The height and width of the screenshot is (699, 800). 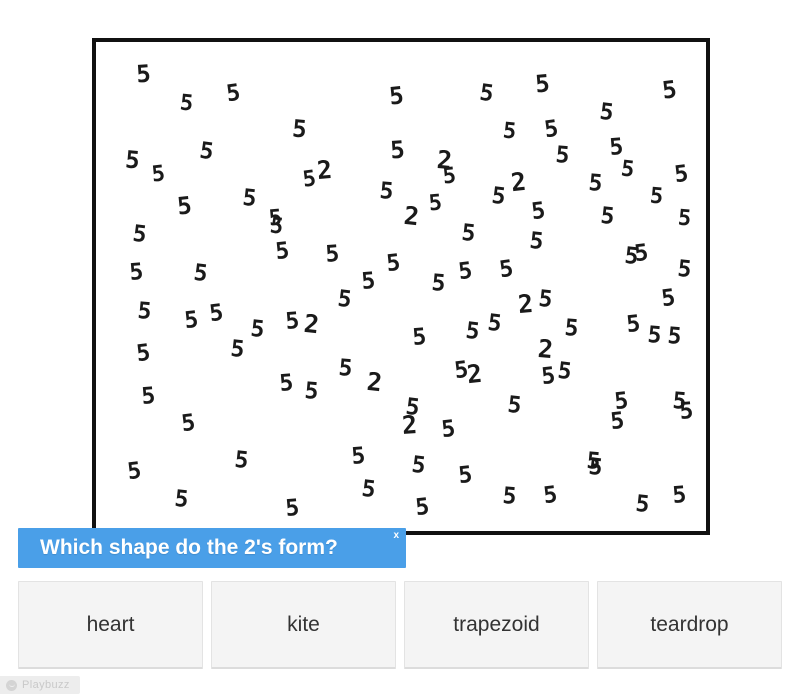 I want to click on answer-label: heart, so click(x=110, y=624).